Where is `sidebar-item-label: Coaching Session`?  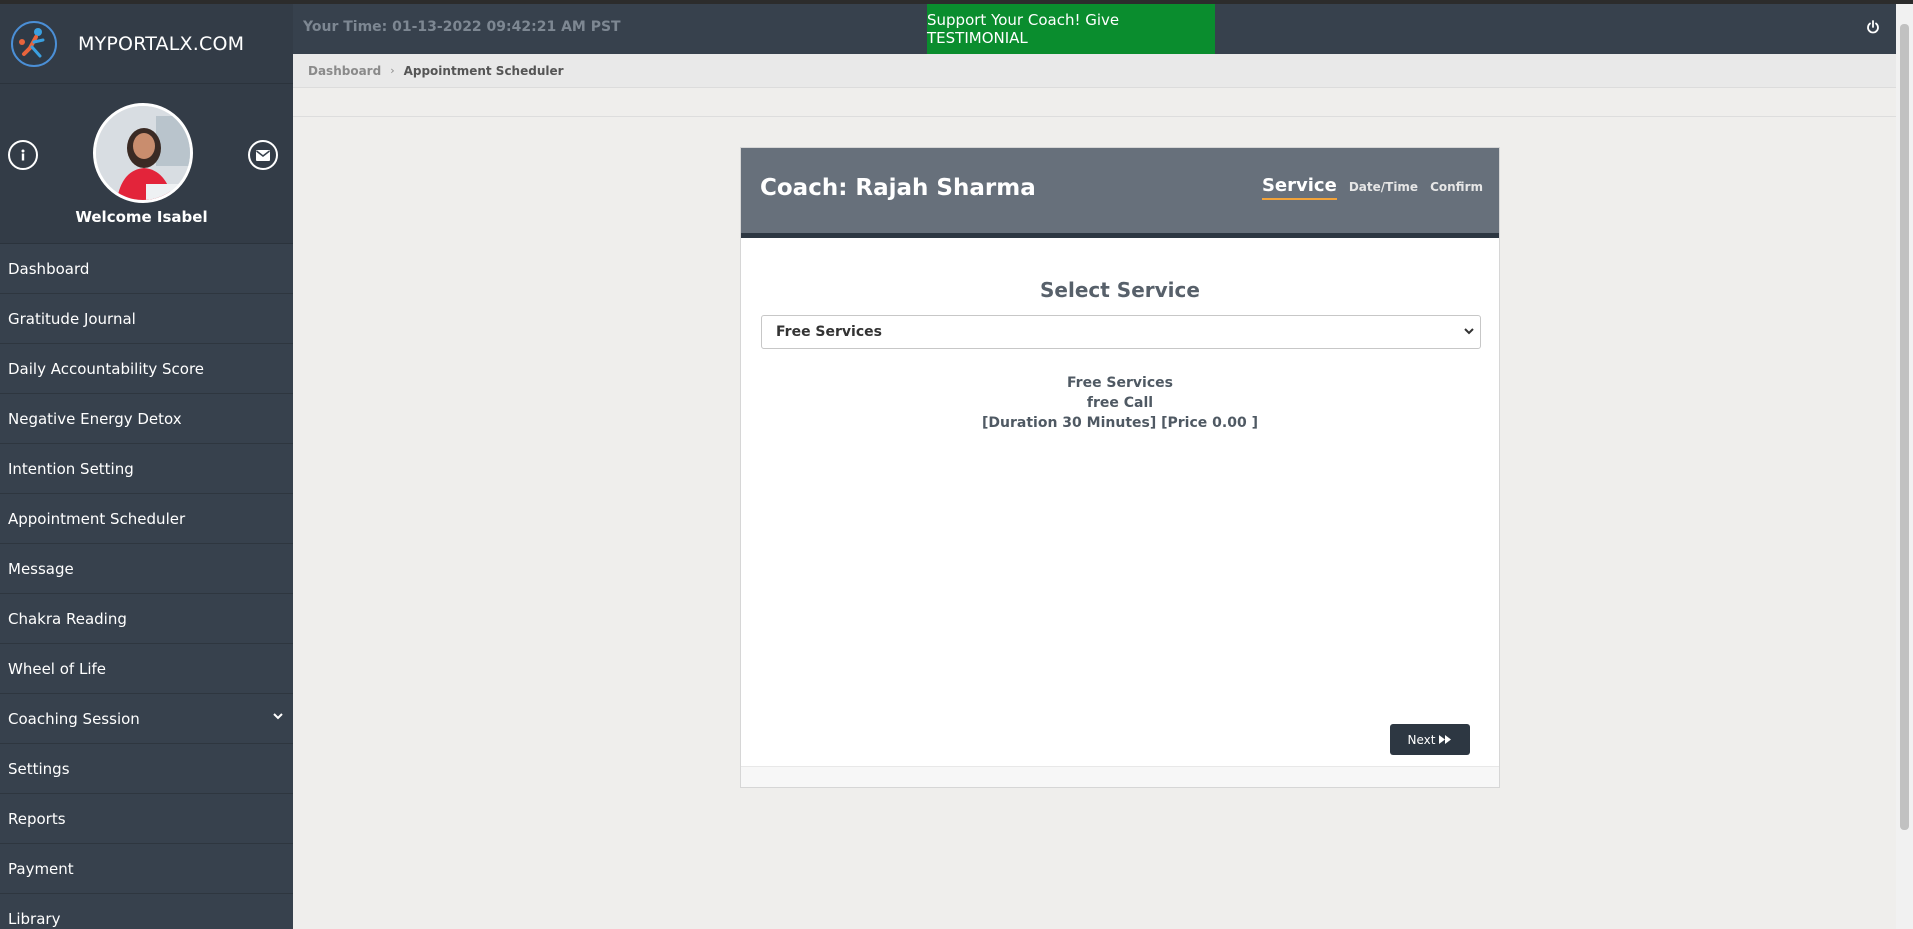
sidebar-item-label: Coaching Session is located at coordinates (74, 718).